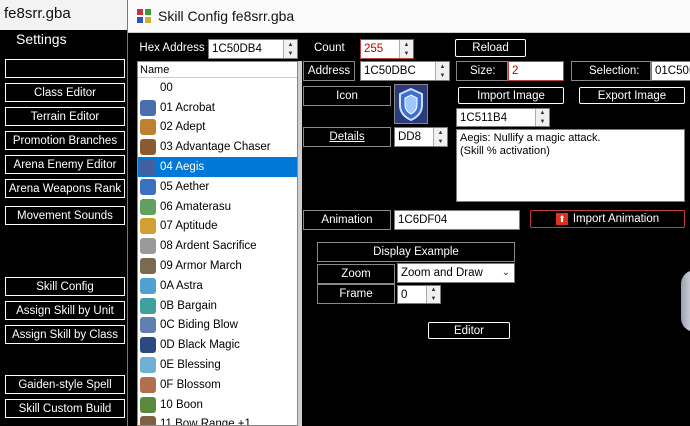  What do you see at coordinates (65, 334) in the screenshot?
I see `side-button-assign-skill-by-class: Assign Skill by Class` at bounding box center [65, 334].